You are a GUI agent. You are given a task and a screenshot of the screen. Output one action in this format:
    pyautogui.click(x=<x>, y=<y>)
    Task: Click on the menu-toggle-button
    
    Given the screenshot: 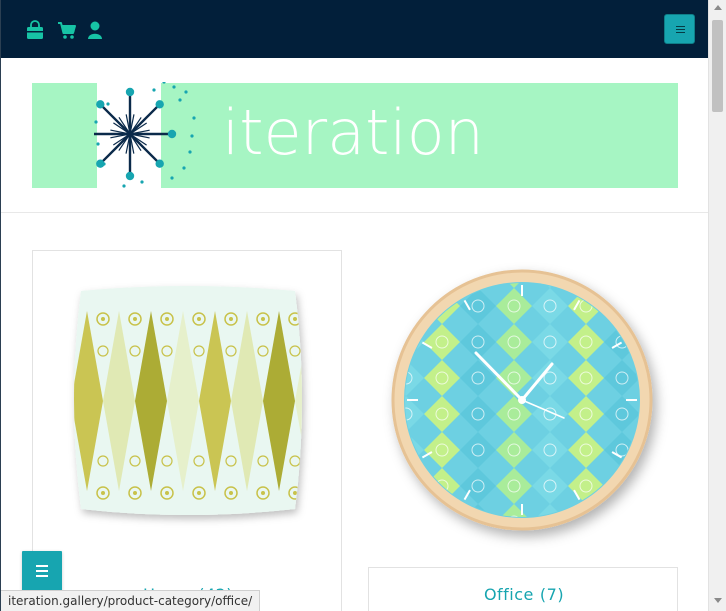 What is the action you would take?
    pyautogui.click(x=679, y=29)
    